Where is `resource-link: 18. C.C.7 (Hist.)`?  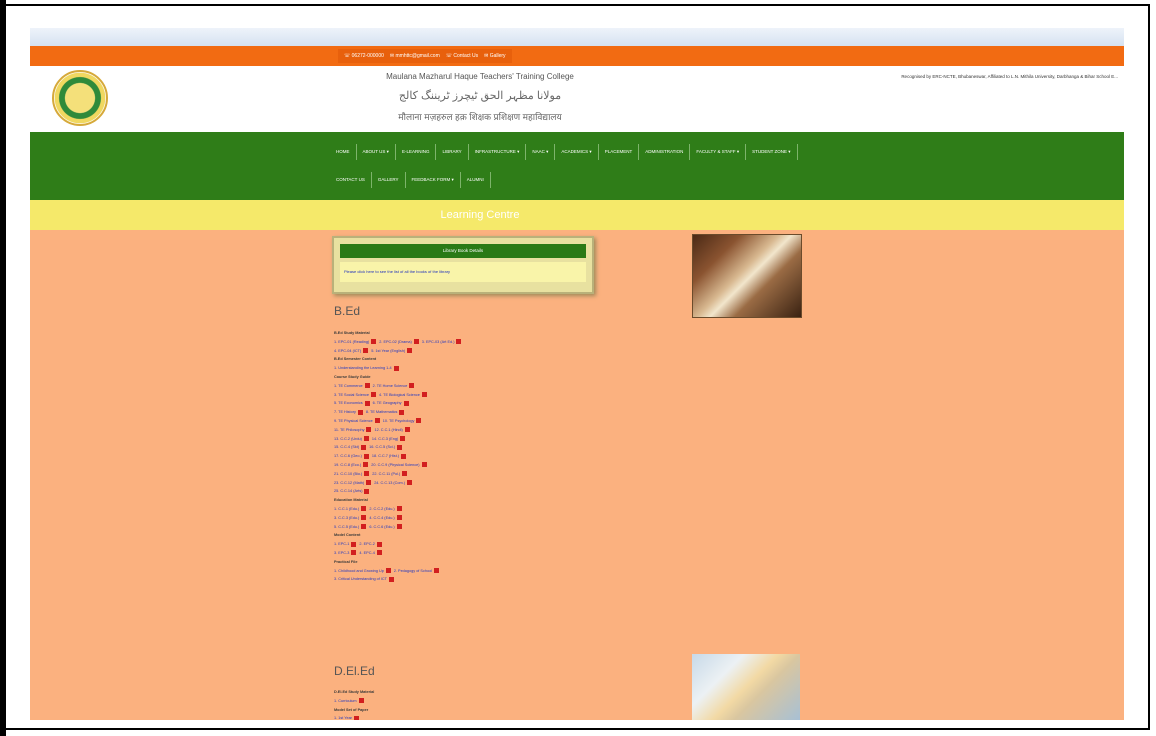
resource-link: 18. C.C.7 (Hist.) is located at coordinates (385, 456).